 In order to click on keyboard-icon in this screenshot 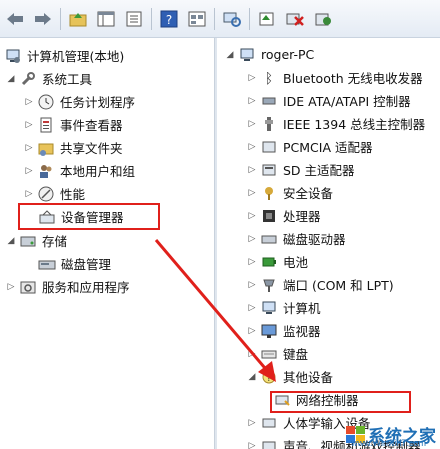, I will do `click(269, 354)`.